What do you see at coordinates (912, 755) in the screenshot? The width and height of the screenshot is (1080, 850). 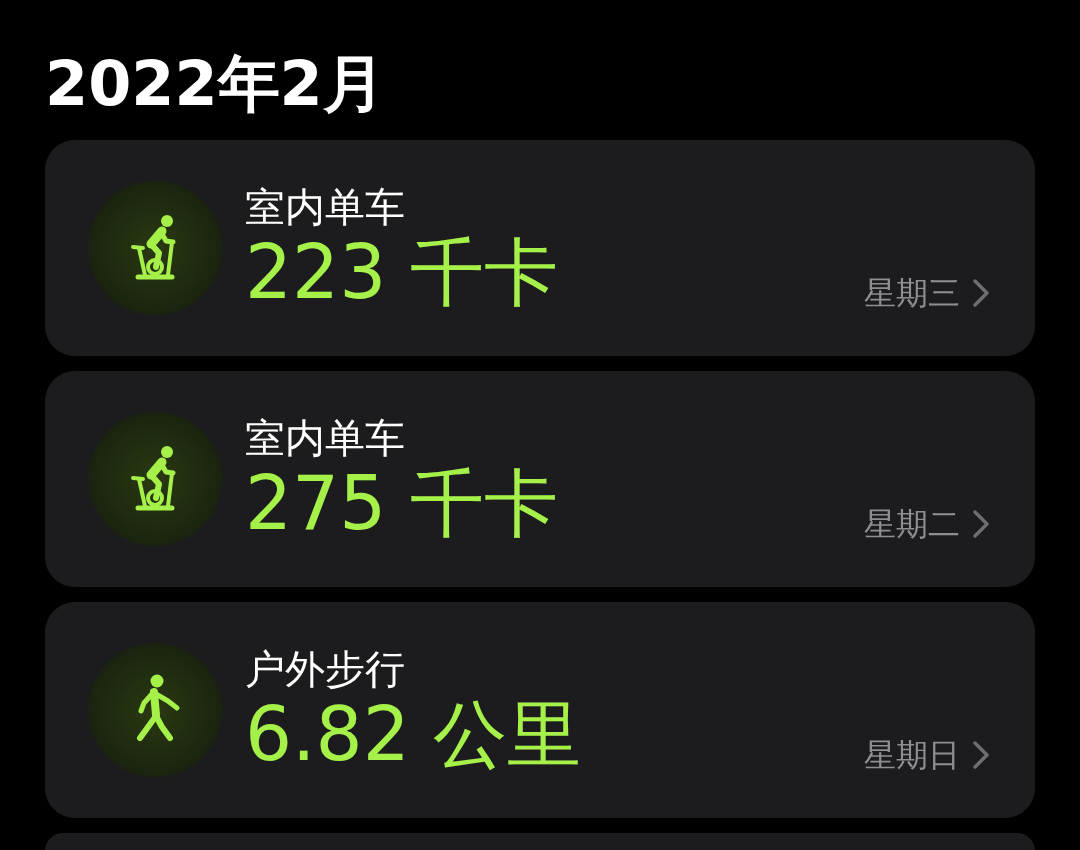 I see `weekday-label: 星期日` at bounding box center [912, 755].